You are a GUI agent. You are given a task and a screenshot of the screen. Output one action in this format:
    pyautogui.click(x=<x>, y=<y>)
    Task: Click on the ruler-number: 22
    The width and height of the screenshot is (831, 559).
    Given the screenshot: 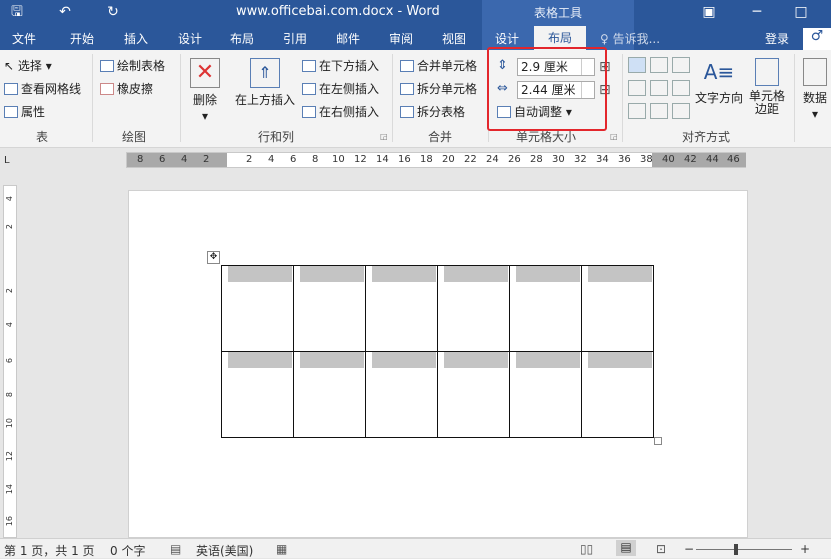 What is the action you would take?
    pyautogui.click(x=470, y=159)
    